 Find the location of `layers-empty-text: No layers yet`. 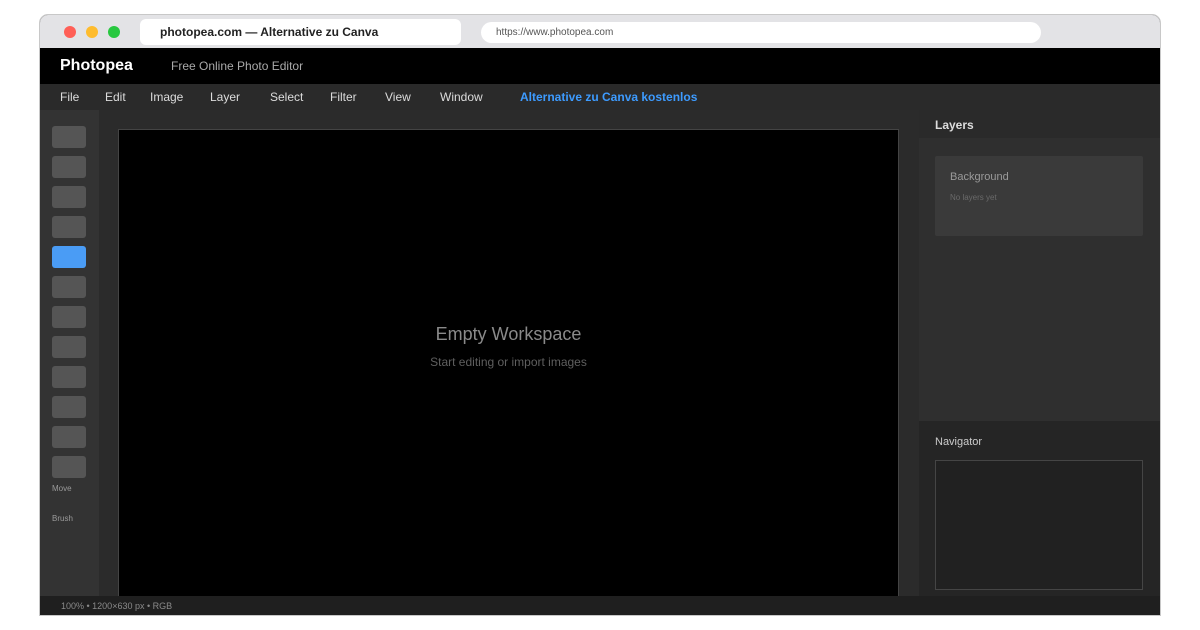

layers-empty-text: No layers yet is located at coordinates (973, 197).